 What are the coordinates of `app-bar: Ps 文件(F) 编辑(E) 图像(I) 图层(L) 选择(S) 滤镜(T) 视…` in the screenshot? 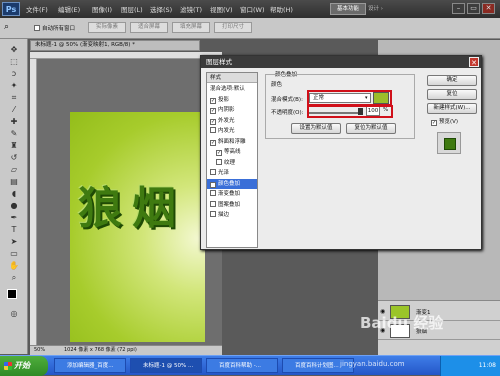 It's located at (250, 9).